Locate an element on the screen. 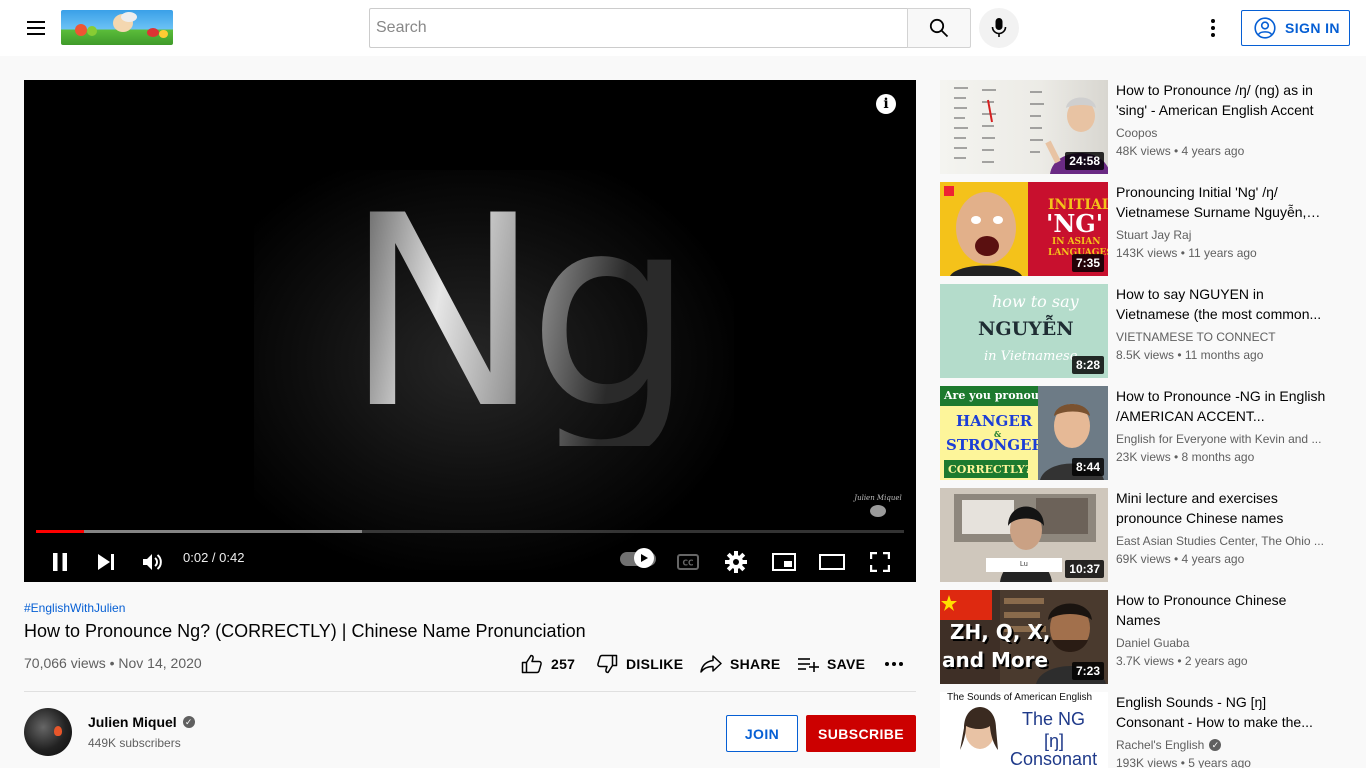 The height and width of the screenshot is (768, 1366). thumbnail-text: [ŋ] is located at coordinates (1054, 741).